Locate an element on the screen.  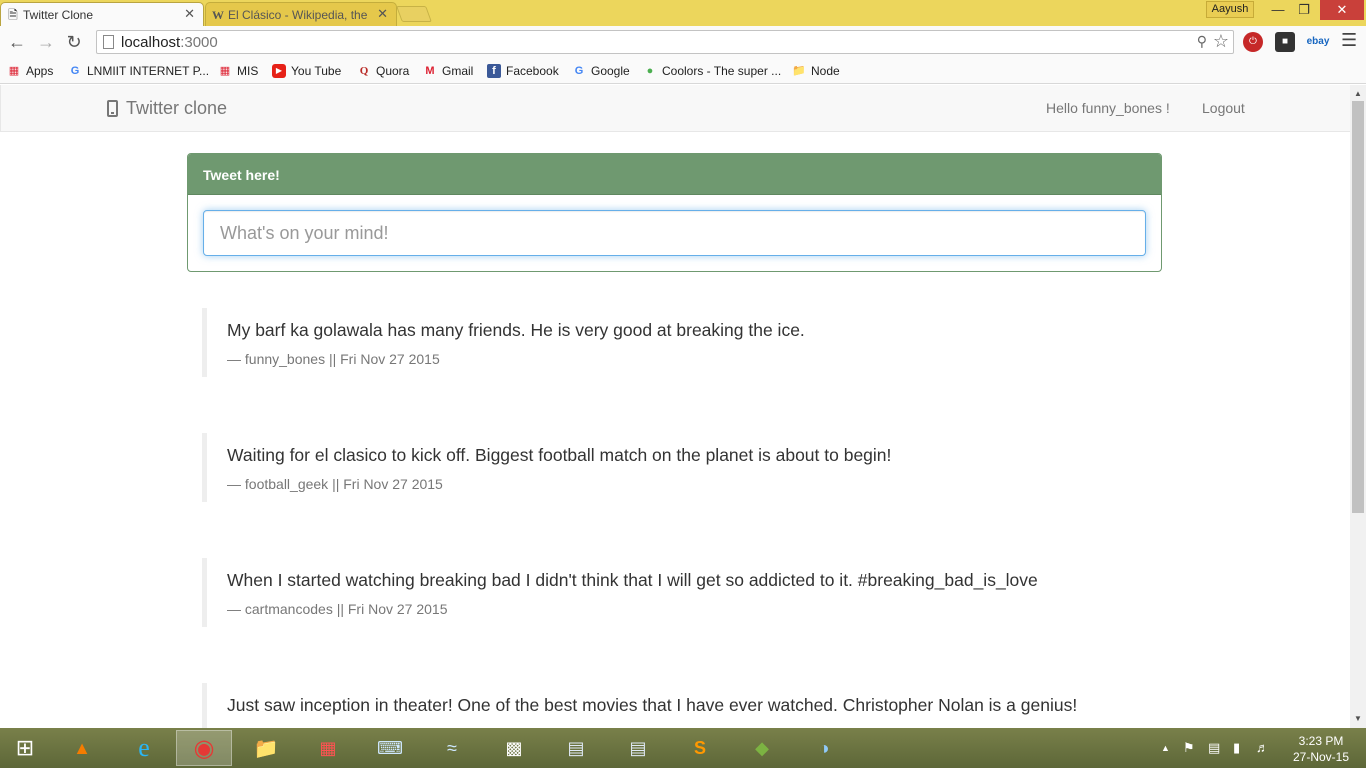
wikipedia-icon: W is located at coordinates (218, 15).